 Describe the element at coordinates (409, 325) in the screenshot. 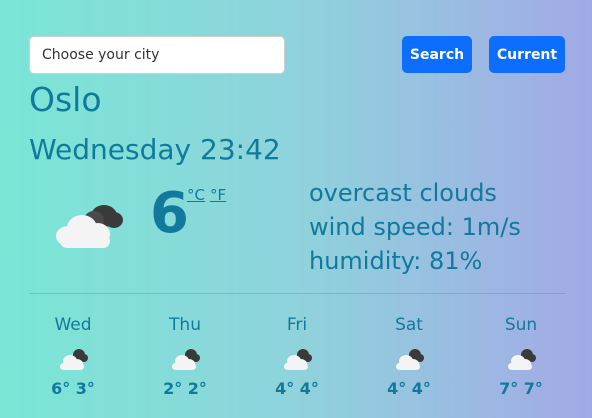

I see `forecast-day-name: Sat` at that location.